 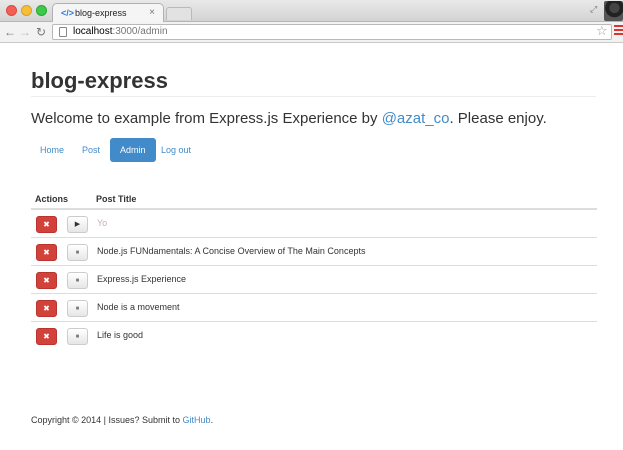 I want to click on column-header-post-title: Post Title, so click(x=116, y=199).